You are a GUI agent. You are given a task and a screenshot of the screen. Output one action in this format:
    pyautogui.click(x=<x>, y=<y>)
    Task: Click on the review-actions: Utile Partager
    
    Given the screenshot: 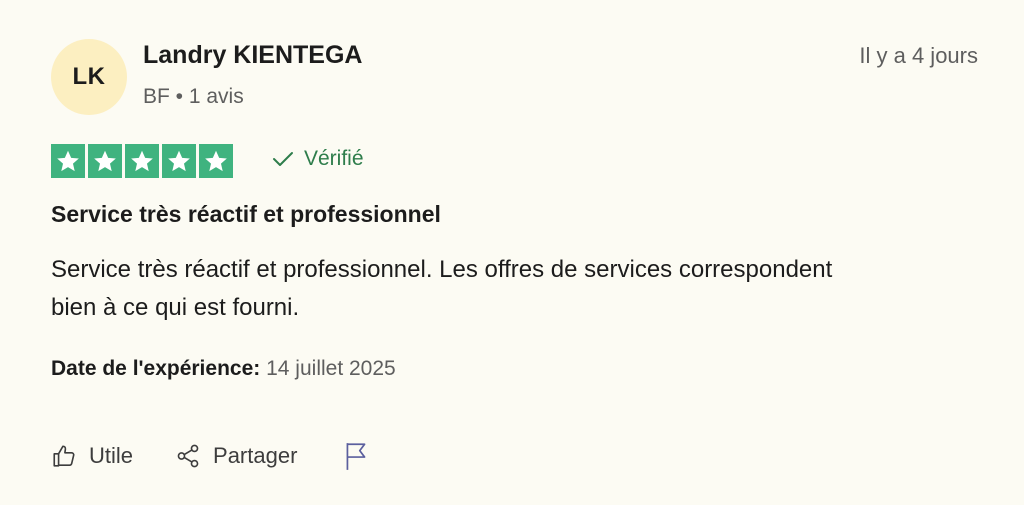 What is the action you would take?
    pyautogui.click(x=210, y=456)
    